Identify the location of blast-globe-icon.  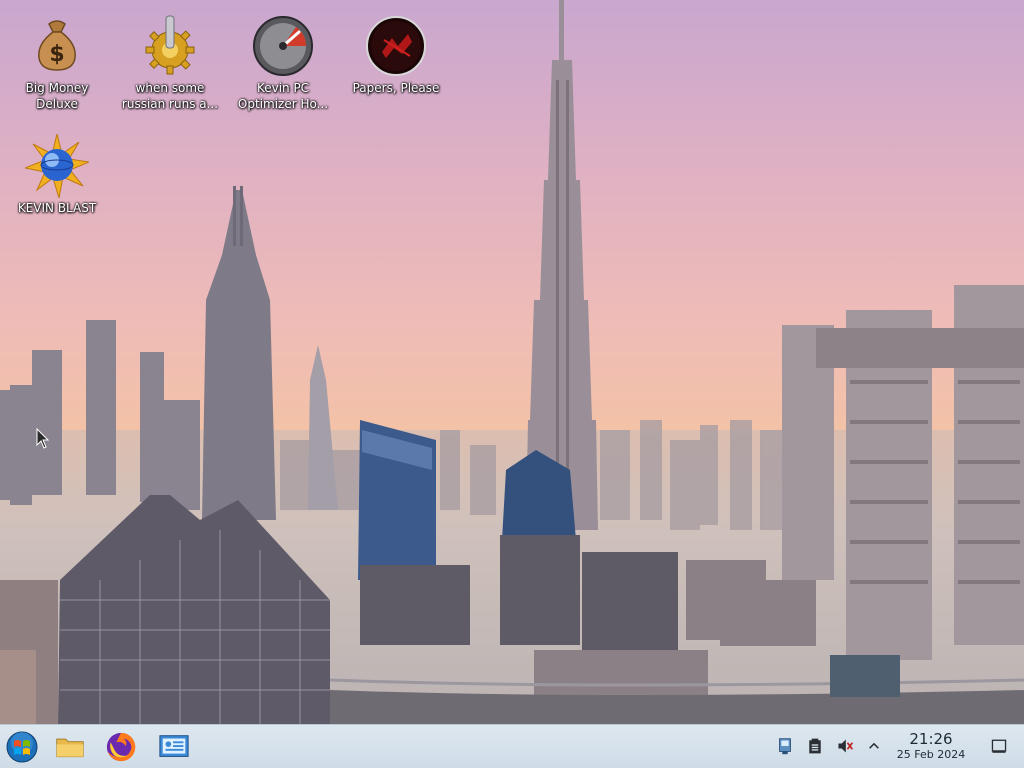
(57, 166).